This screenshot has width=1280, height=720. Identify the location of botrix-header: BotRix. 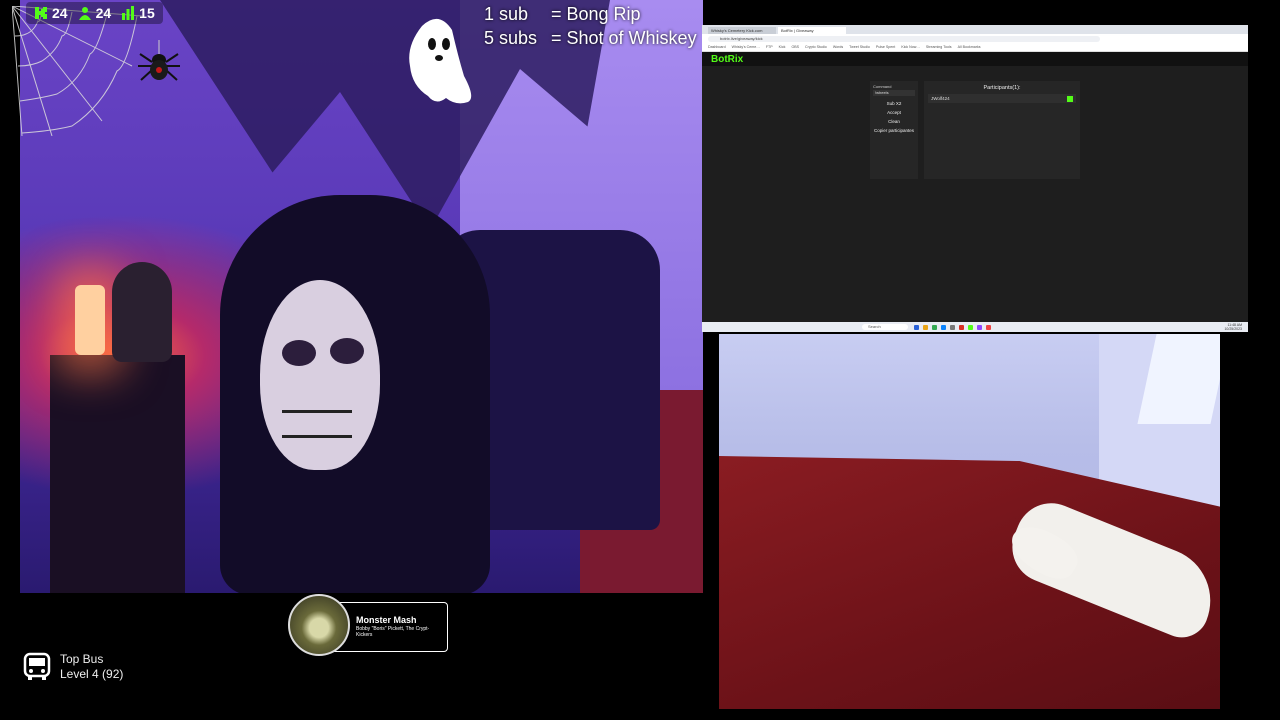
(975, 59).